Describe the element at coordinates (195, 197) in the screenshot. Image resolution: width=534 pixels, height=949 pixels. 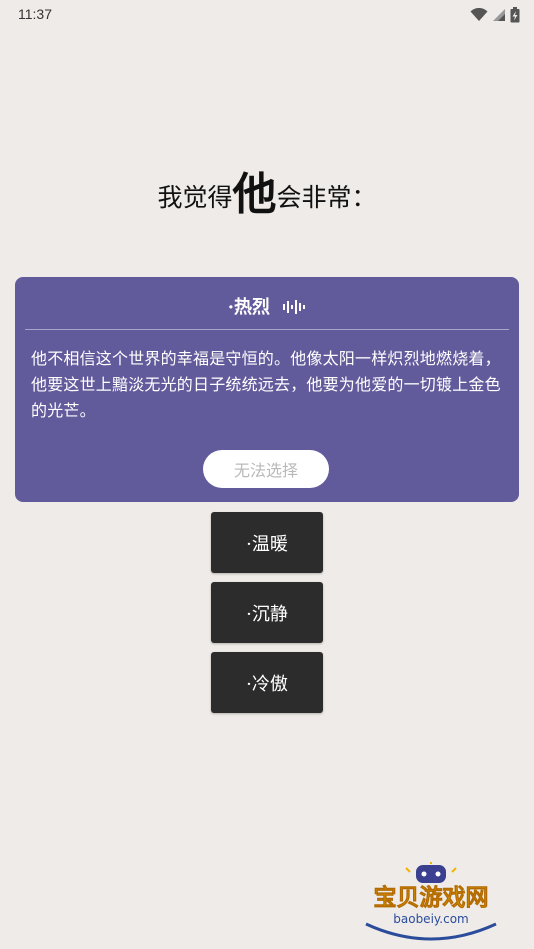
I see `title-prefix: 我觉得` at that location.